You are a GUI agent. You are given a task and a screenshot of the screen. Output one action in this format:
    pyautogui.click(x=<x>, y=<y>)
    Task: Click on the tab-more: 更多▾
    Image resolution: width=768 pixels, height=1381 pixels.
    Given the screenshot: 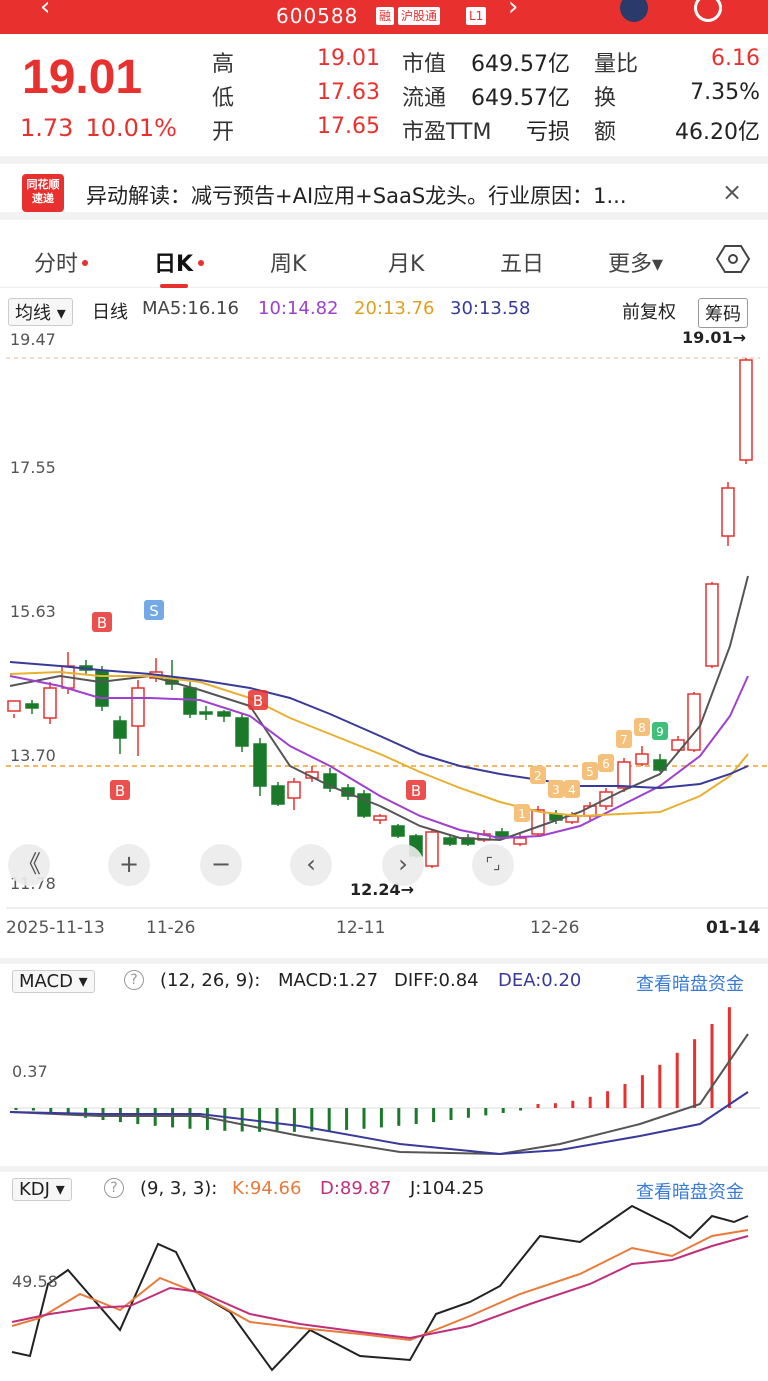 What is the action you would take?
    pyautogui.click(x=635, y=262)
    